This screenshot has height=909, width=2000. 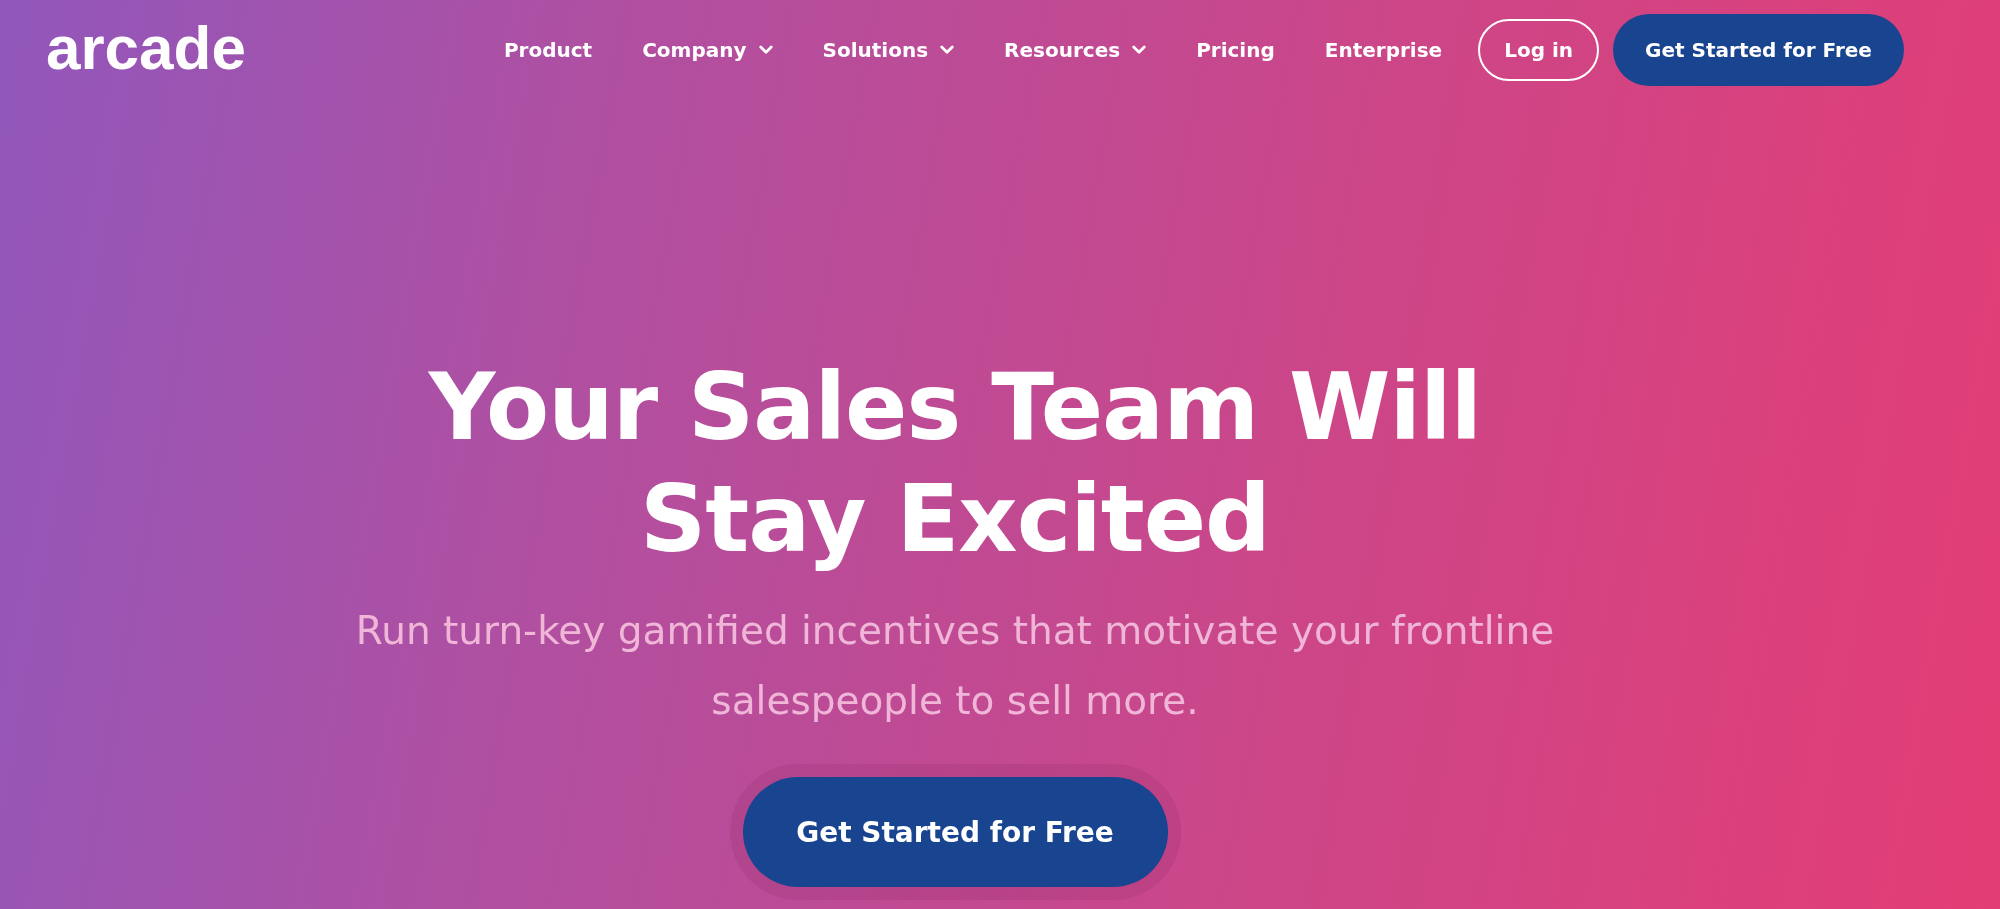 What do you see at coordinates (955, 464) in the screenshot?
I see `hero-heading: Your Sales Team Will Stay Excited` at bounding box center [955, 464].